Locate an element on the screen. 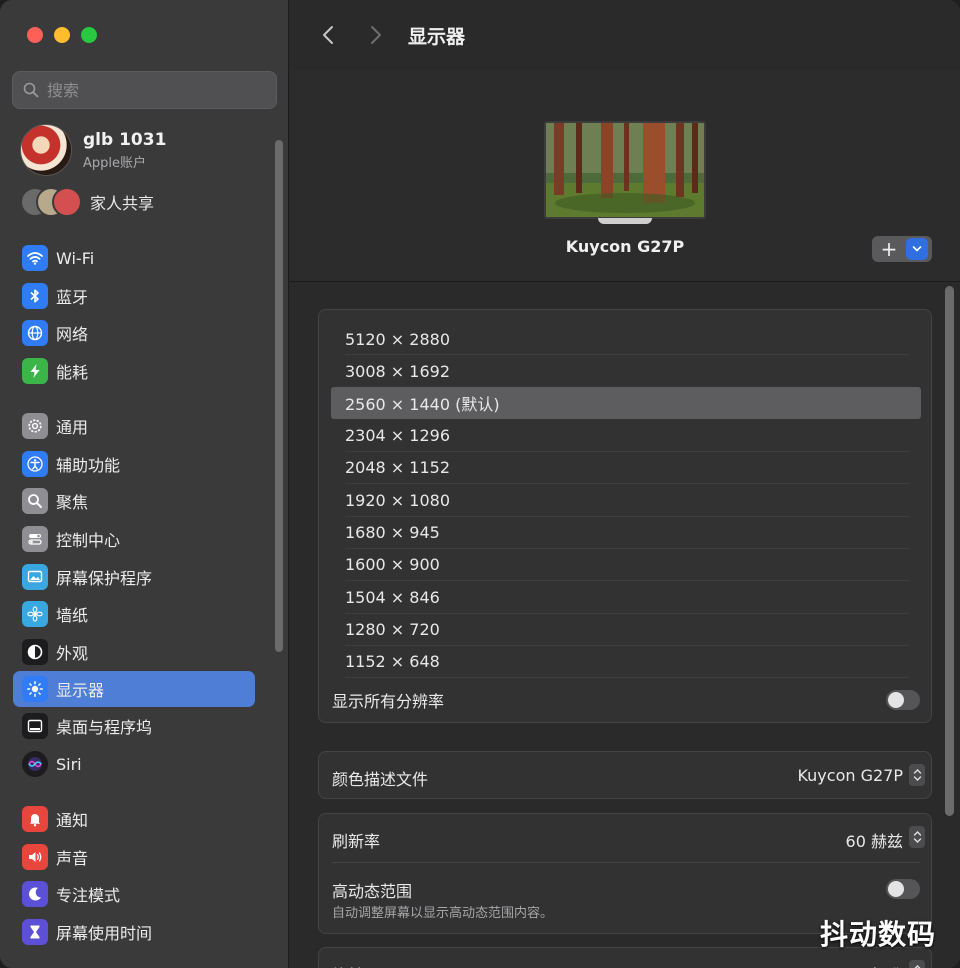 The image size is (960, 968). family-sharing-label: 家人共享 is located at coordinates (122, 203).